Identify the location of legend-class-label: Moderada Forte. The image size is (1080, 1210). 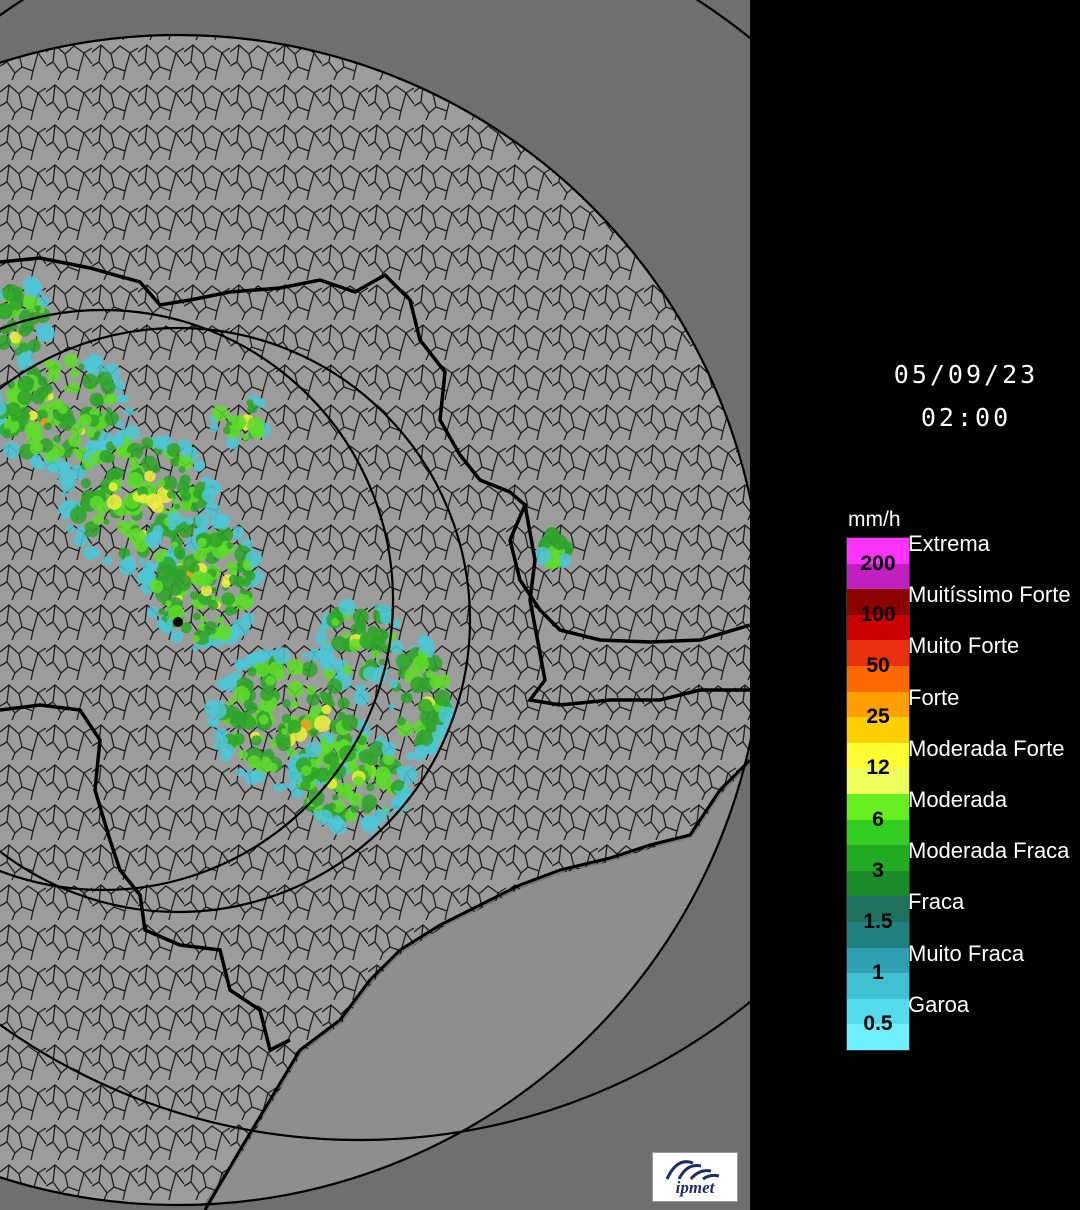
(986, 748).